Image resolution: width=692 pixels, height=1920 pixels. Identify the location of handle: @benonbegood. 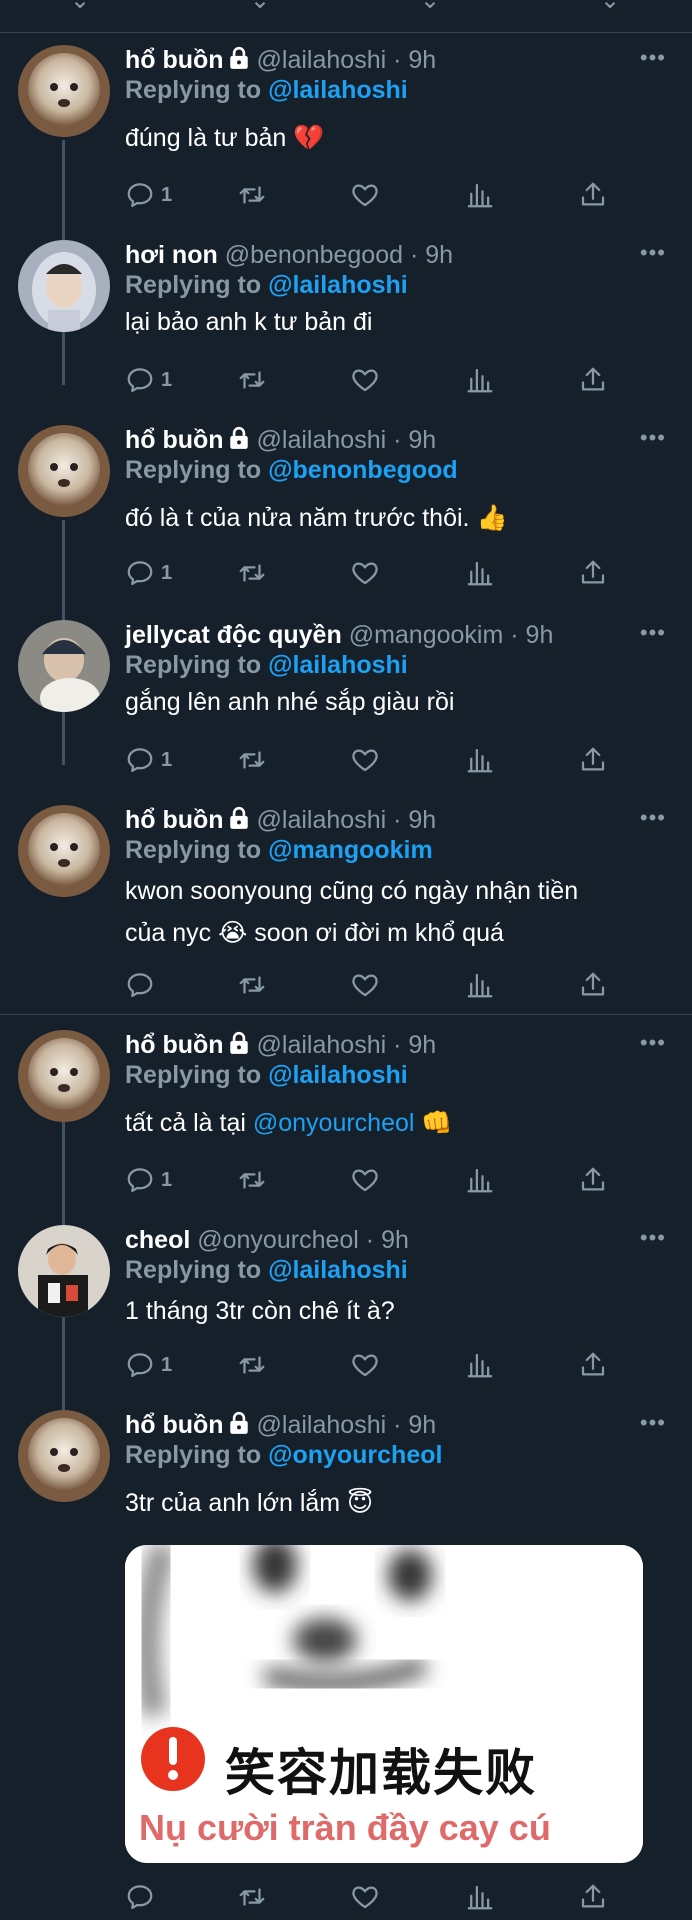
(314, 255).